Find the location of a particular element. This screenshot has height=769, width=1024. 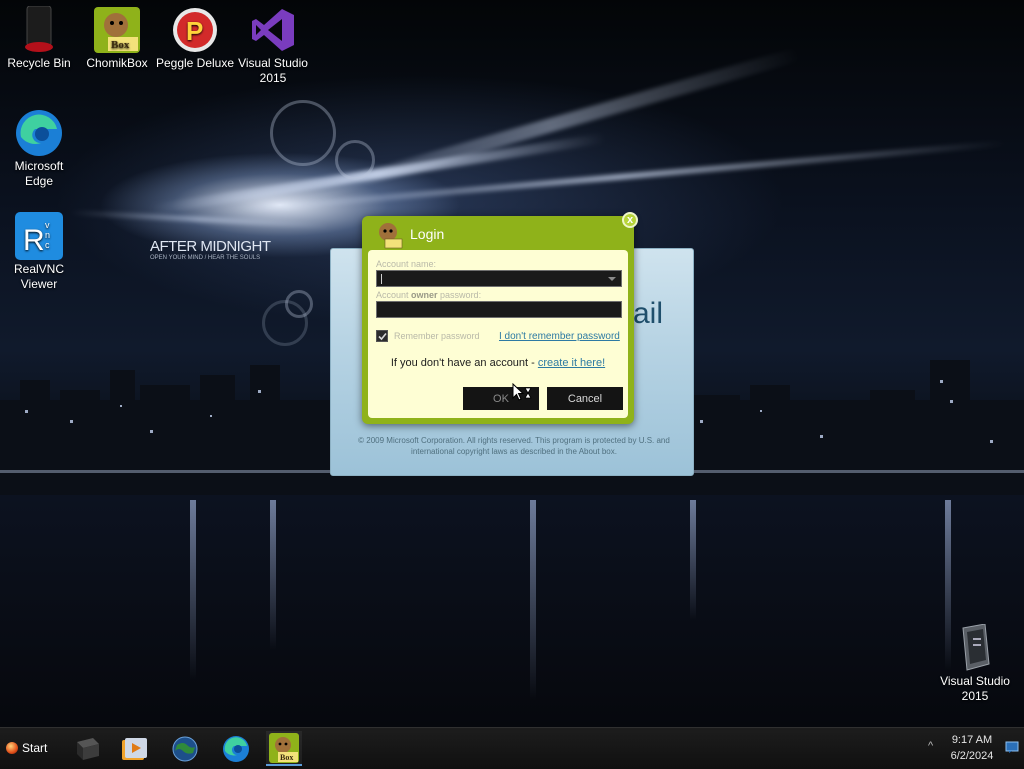

chevron-down-icon is located at coordinates (612, 279).